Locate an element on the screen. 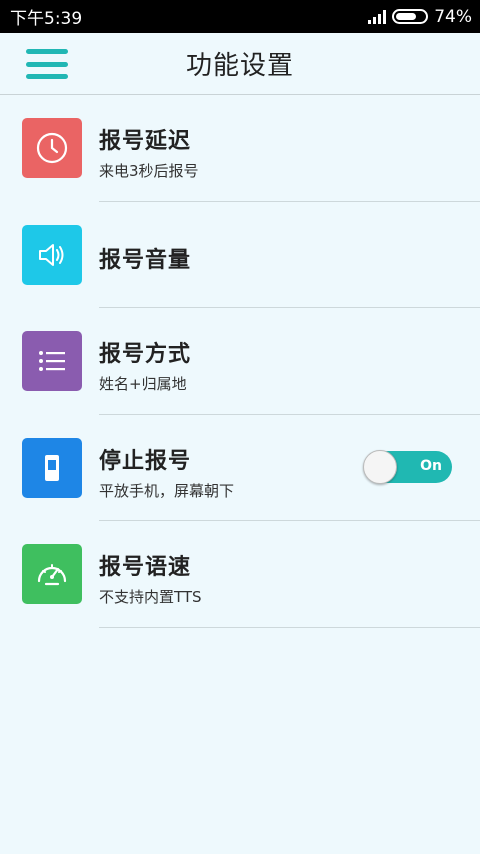 This screenshot has width=480, height=854. list-icon is located at coordinates (52, 361).